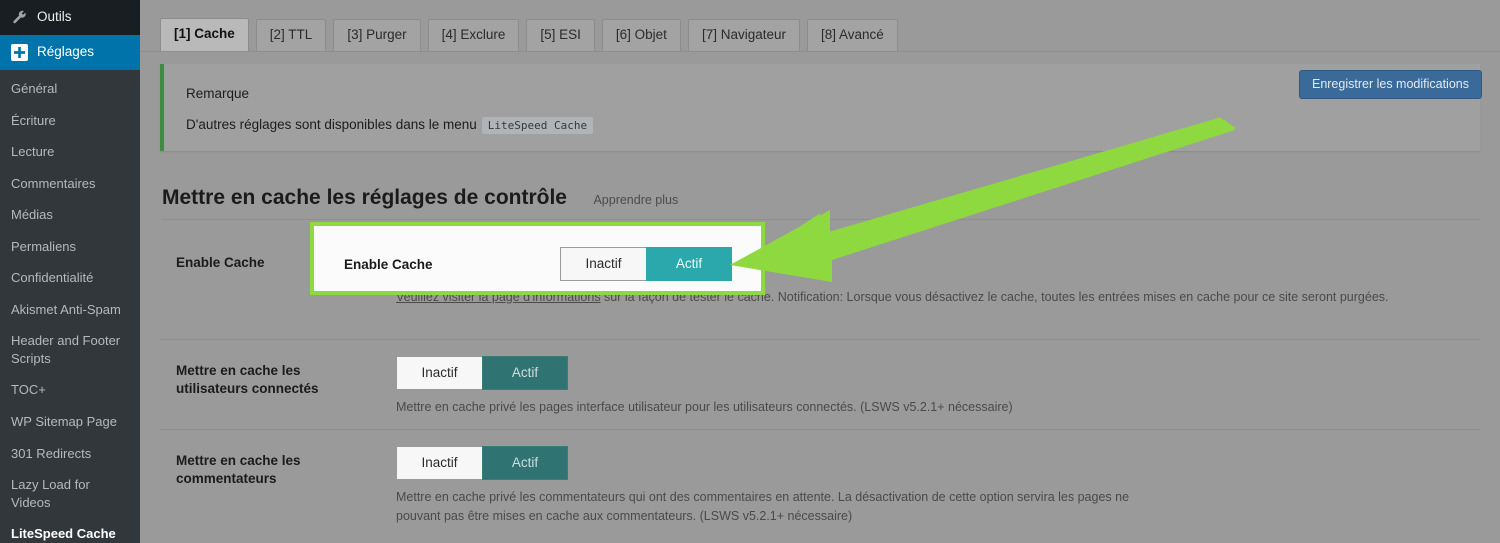 Image resolution: width=1500 pixels, height=543 pixels. What do you see at coordinates (560, 35) in the screenshot?
I see `tab-esi: [5] ESI` at bounding box center [560, 35].